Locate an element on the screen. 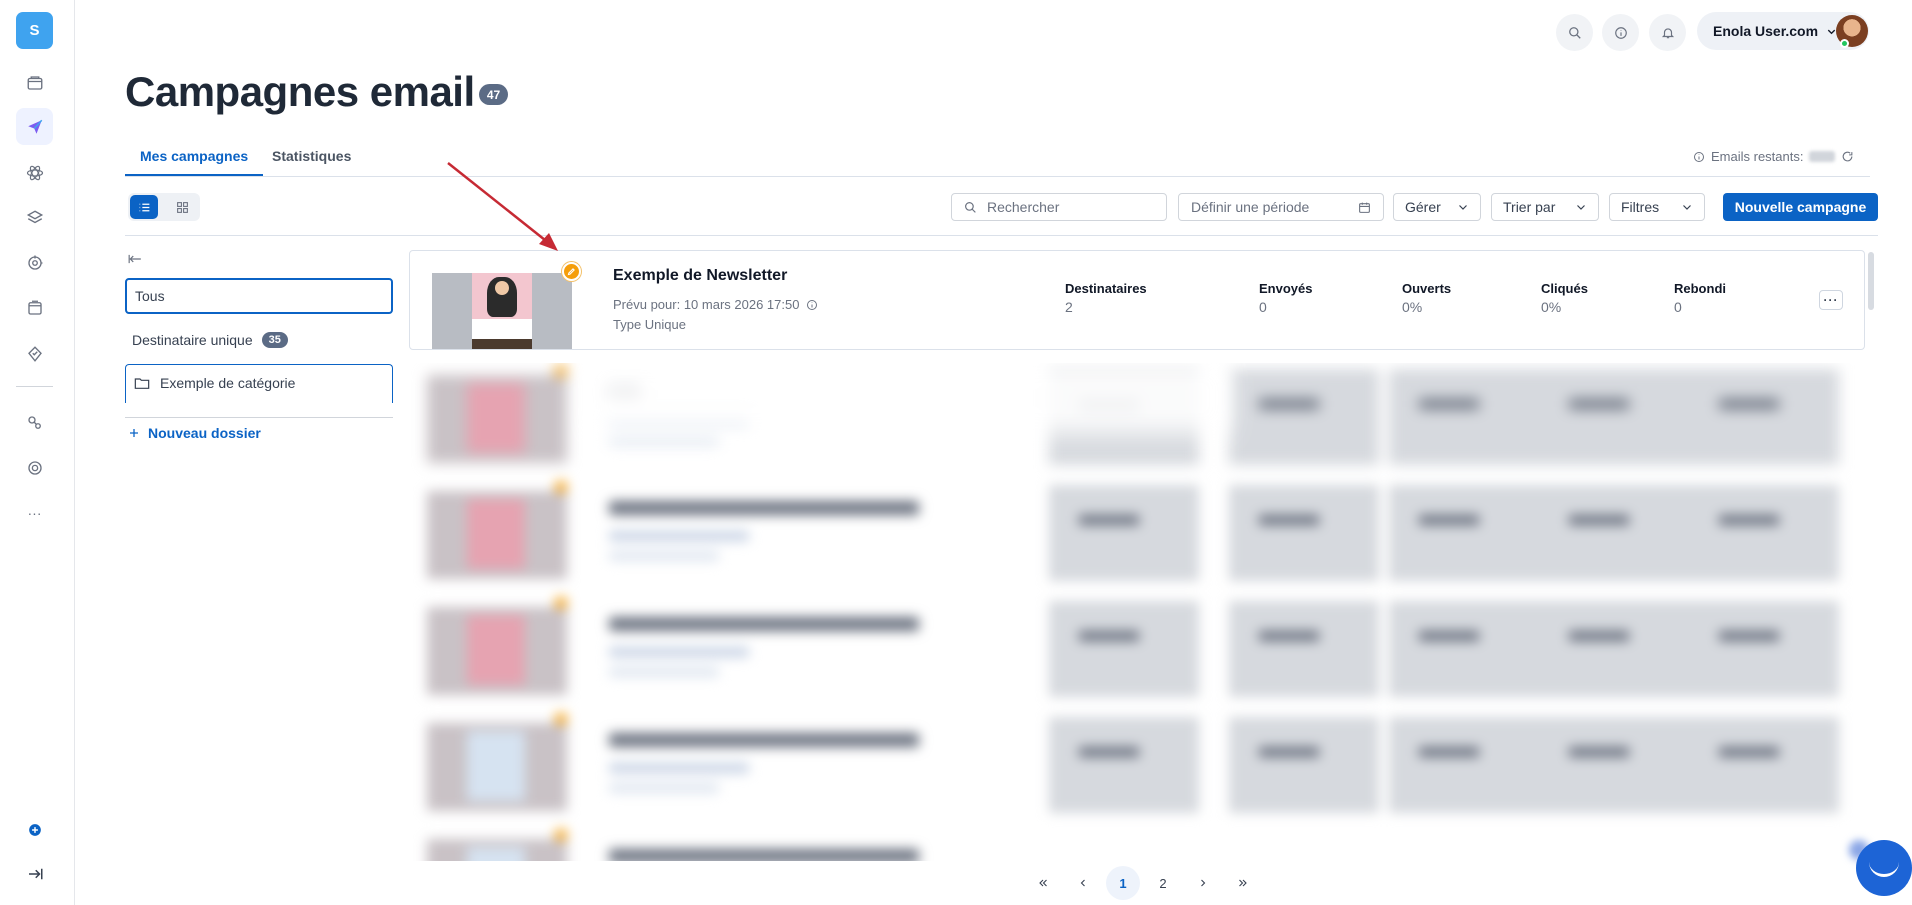  plus-icon is located at coordinates (134, 433).